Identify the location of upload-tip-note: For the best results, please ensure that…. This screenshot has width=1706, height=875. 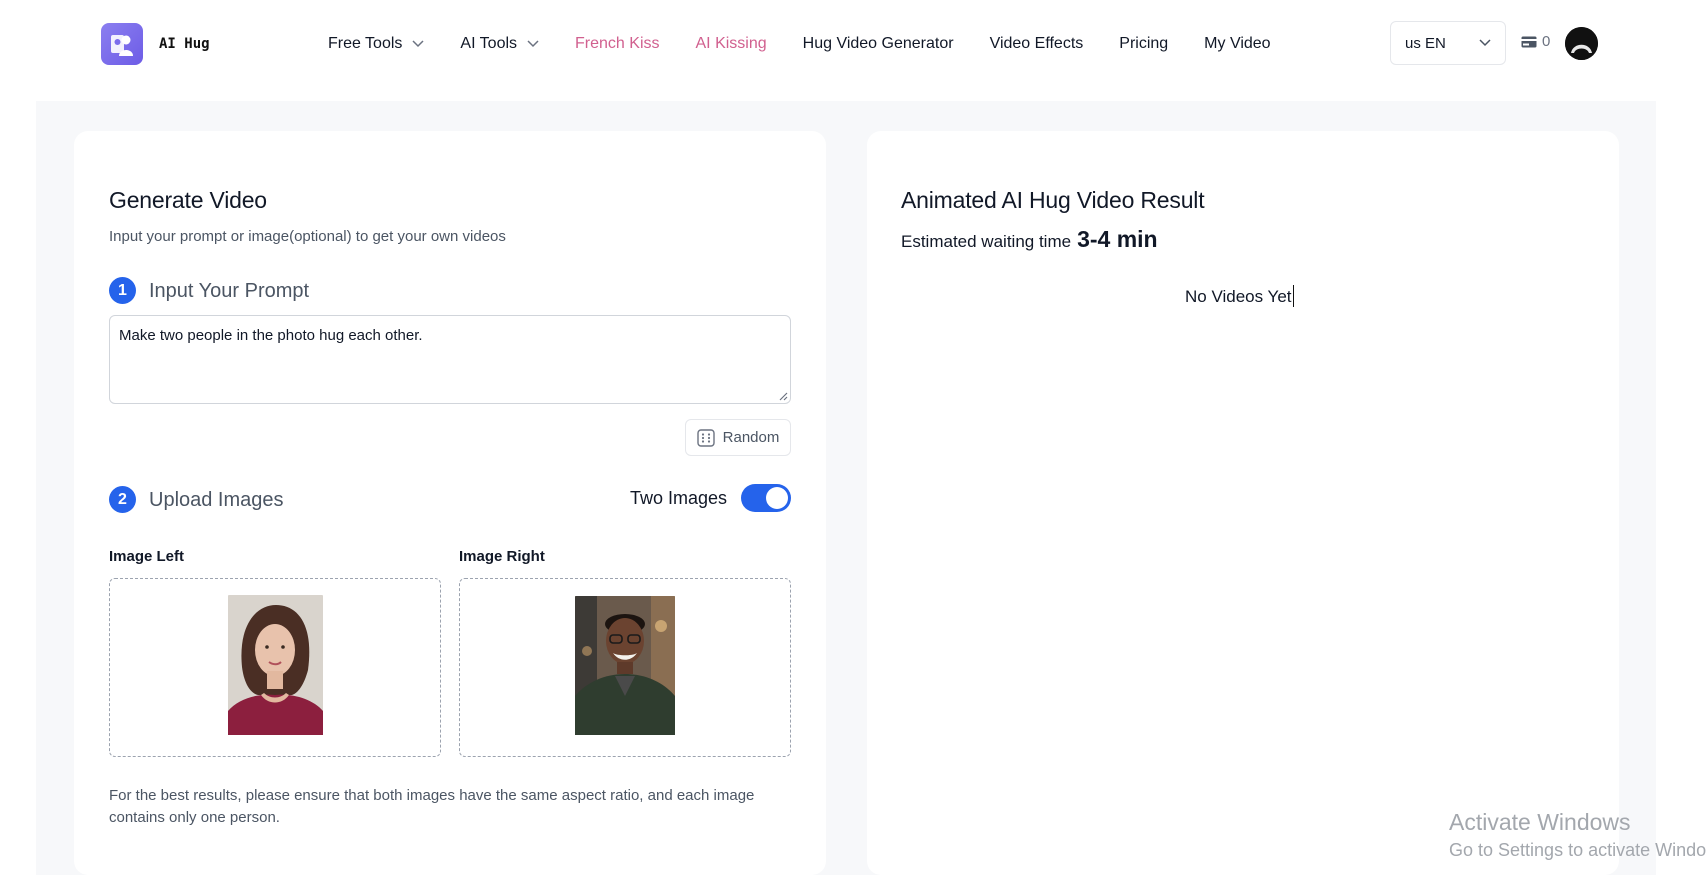
(432, 806).